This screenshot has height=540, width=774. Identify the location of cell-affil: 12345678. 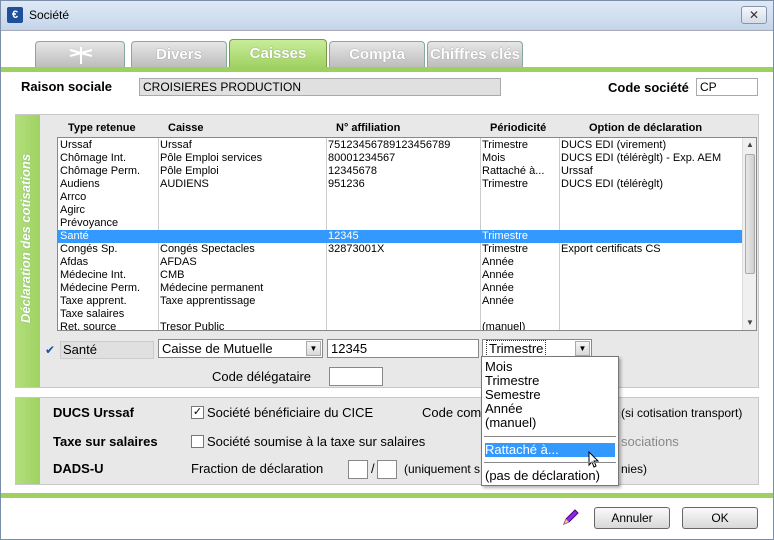
(352, 171).